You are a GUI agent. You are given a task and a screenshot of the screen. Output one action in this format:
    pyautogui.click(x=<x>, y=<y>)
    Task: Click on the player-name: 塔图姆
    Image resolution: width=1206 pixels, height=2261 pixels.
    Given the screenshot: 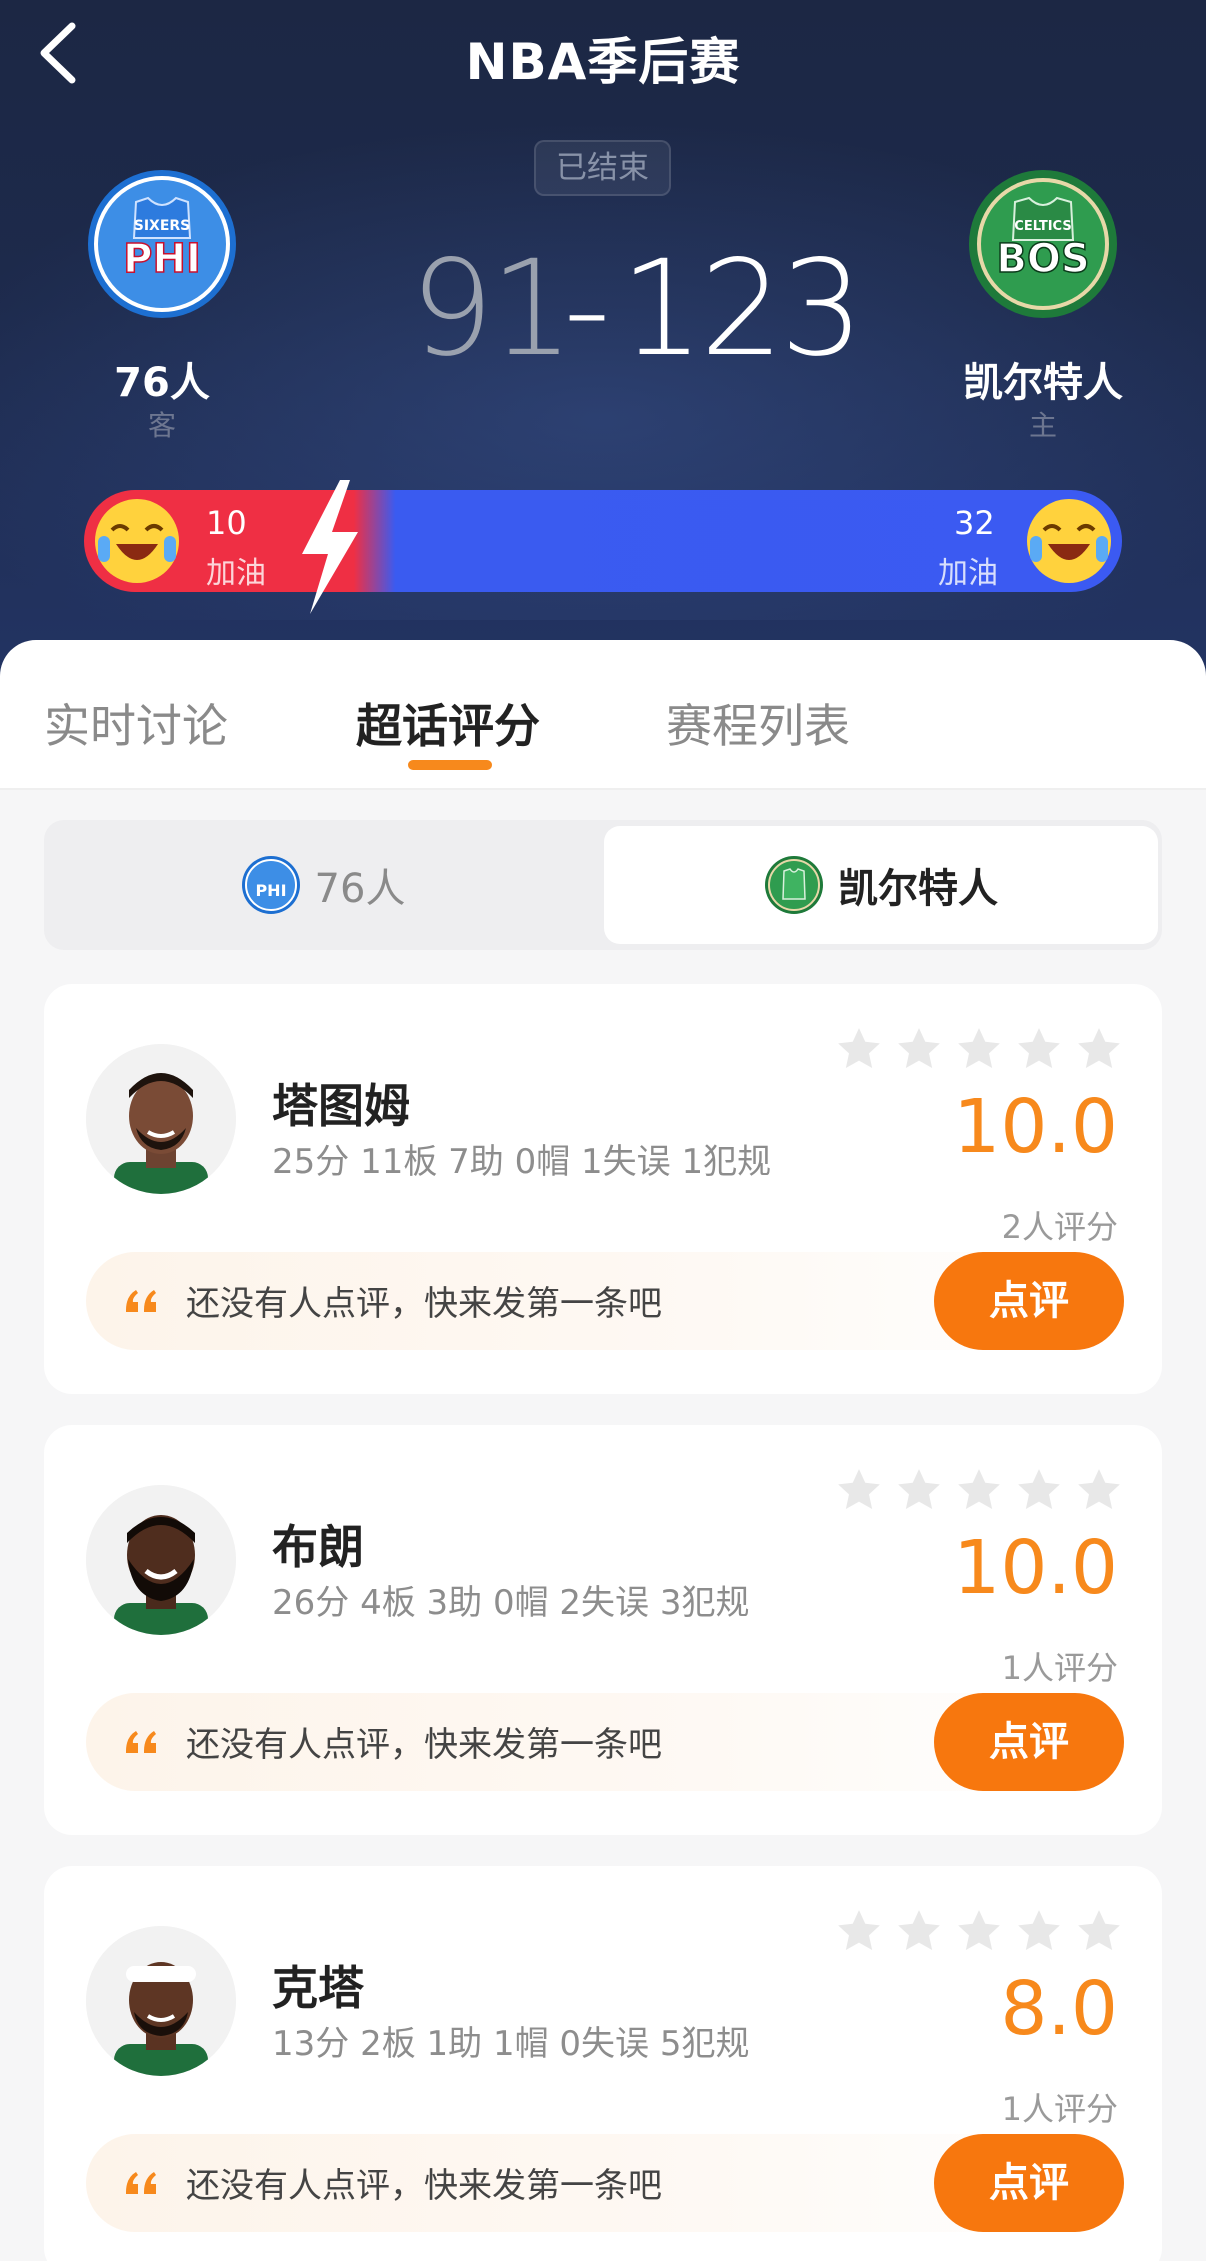 What is the action you would take?
    pyautogui.click(x=341, y=1106)
    